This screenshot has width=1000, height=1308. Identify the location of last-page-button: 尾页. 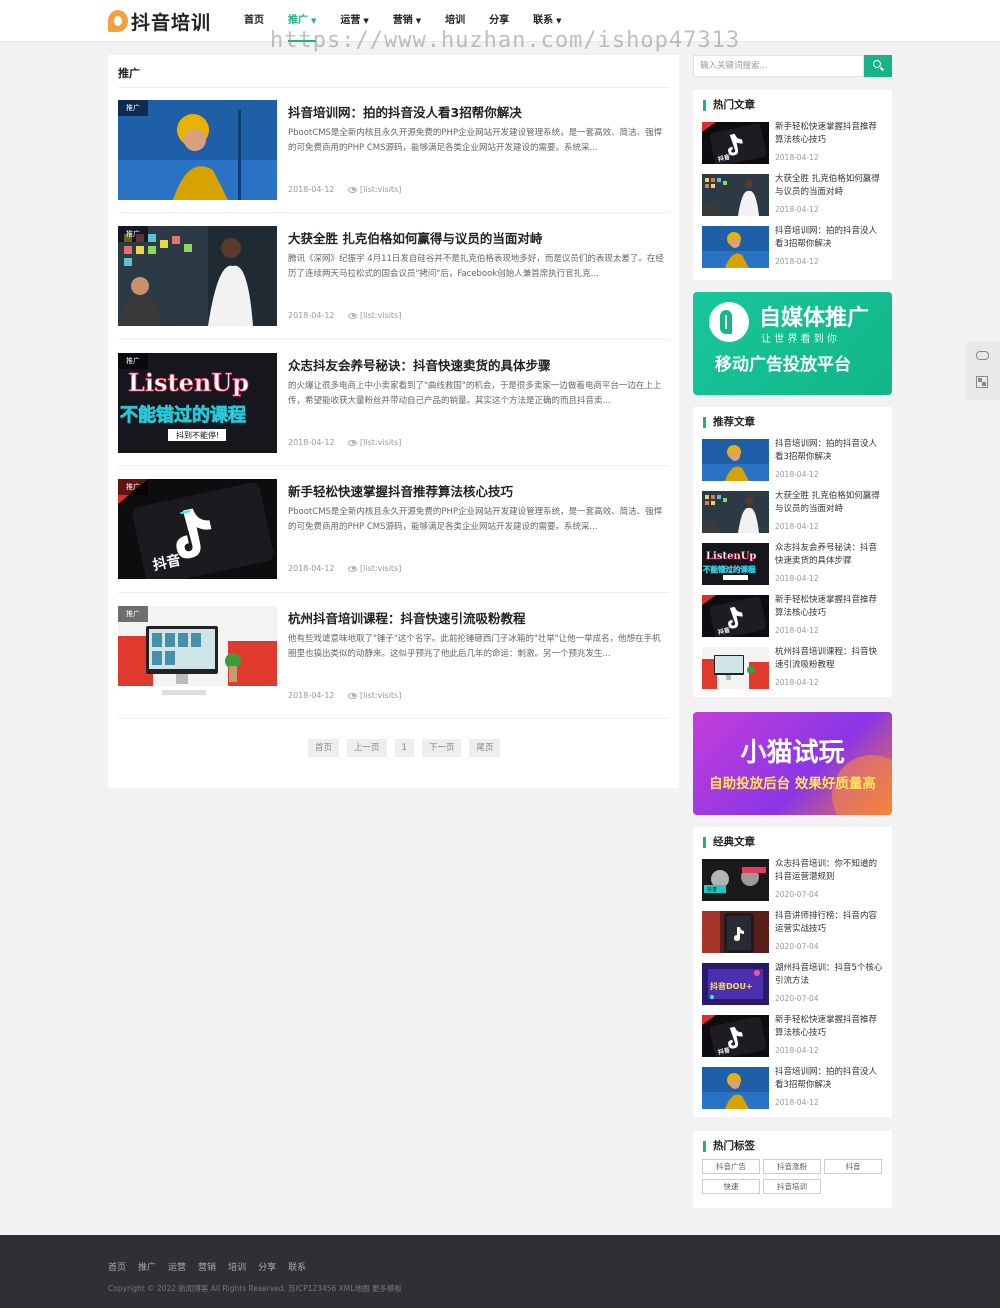
(485, 748).